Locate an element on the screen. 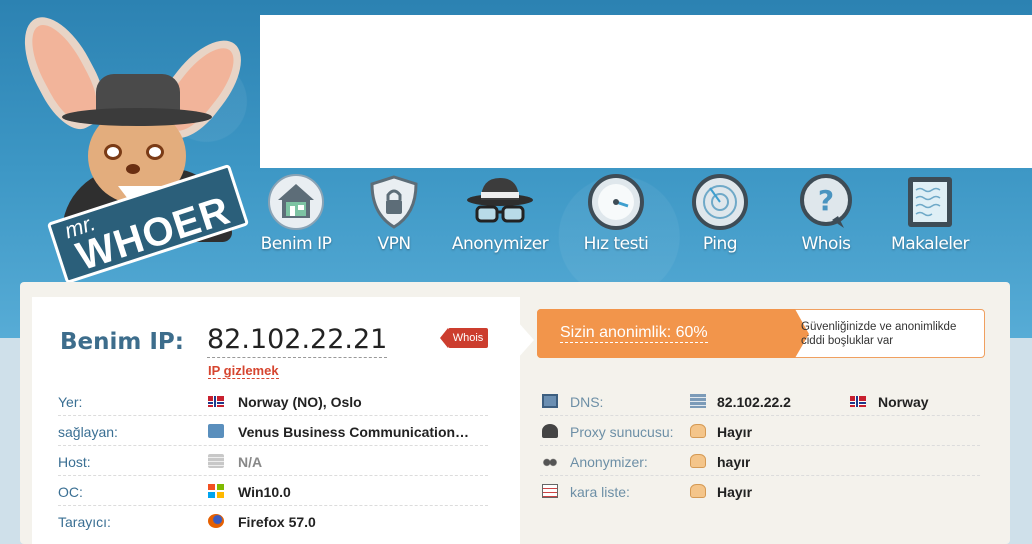  info-row-blacklist: kara liste: Hayır is located at coordinates (760, 491).